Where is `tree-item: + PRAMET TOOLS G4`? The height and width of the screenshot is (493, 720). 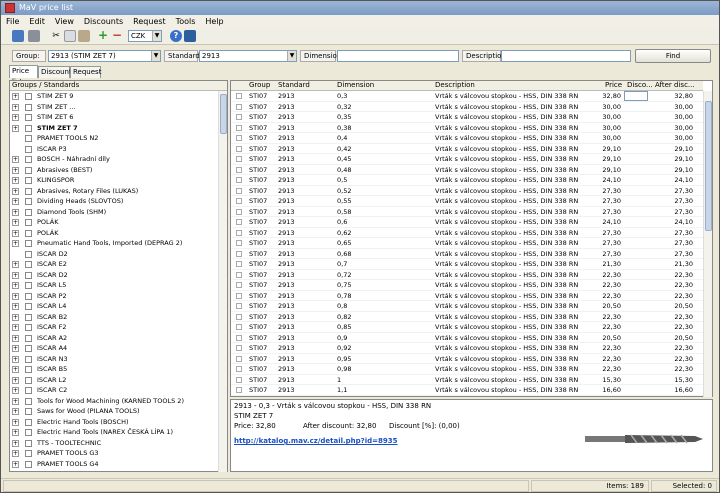 tree-item: + PRAMET TOOLS G4 is located at coordinates (114, 464).